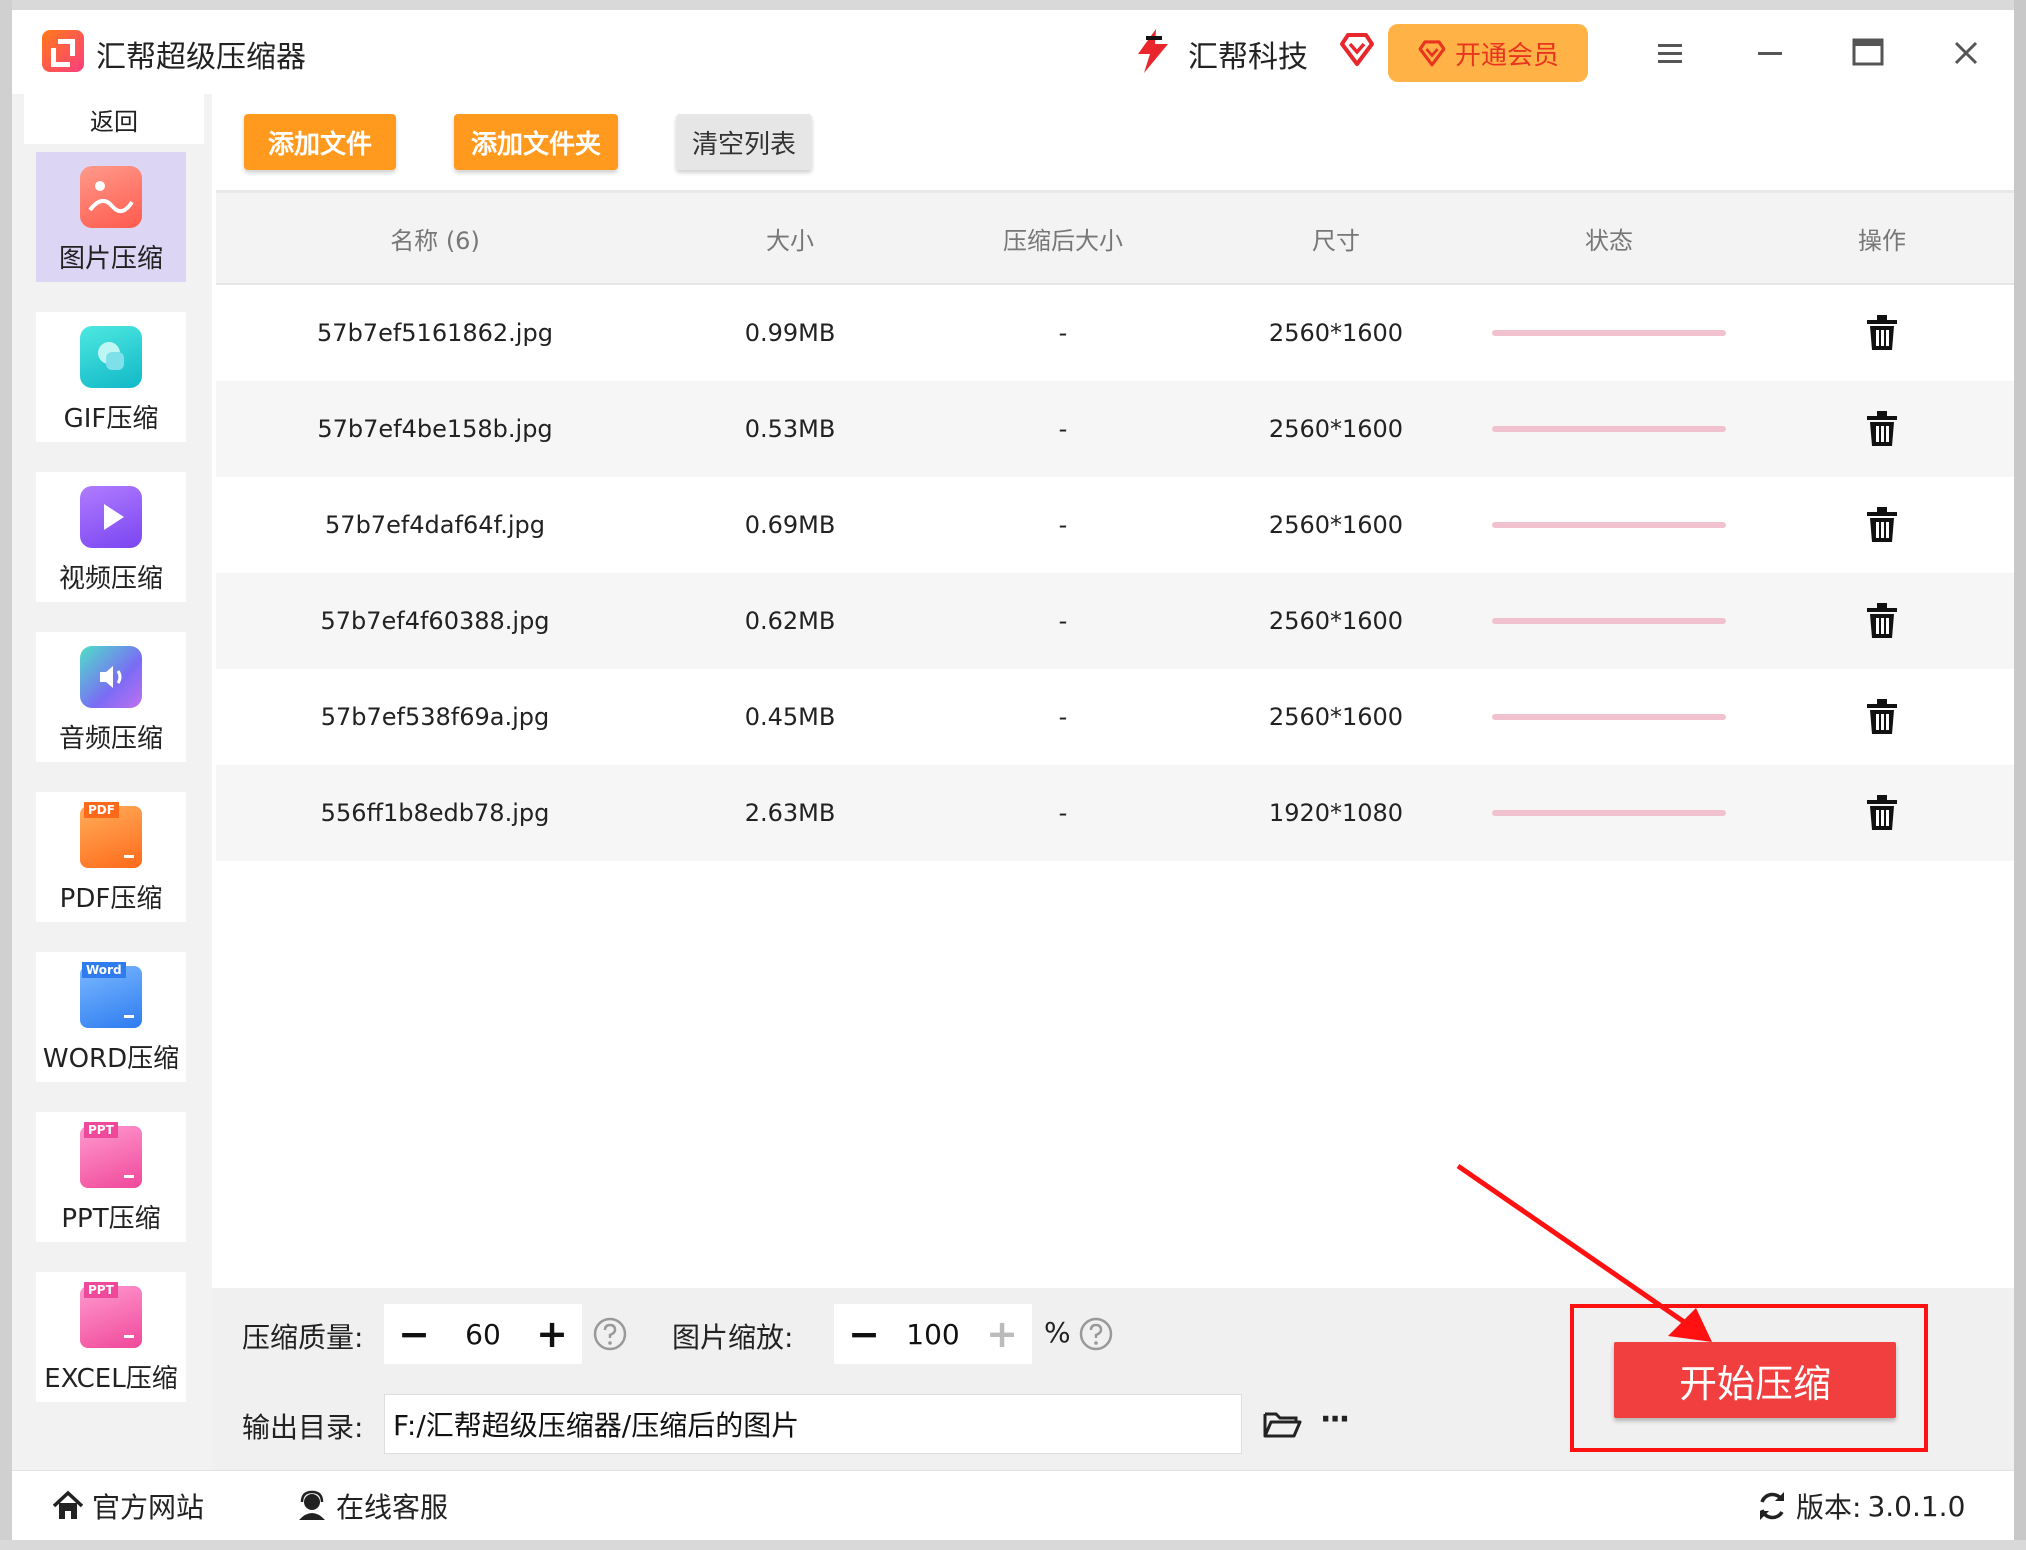 Image resolution: width=2026 pixels, height=1550 pixels. What do you see at coordinates (435, 238) in the screenshot?
I see `header-name: 名称 (6)` at bounding box center [435, 238].